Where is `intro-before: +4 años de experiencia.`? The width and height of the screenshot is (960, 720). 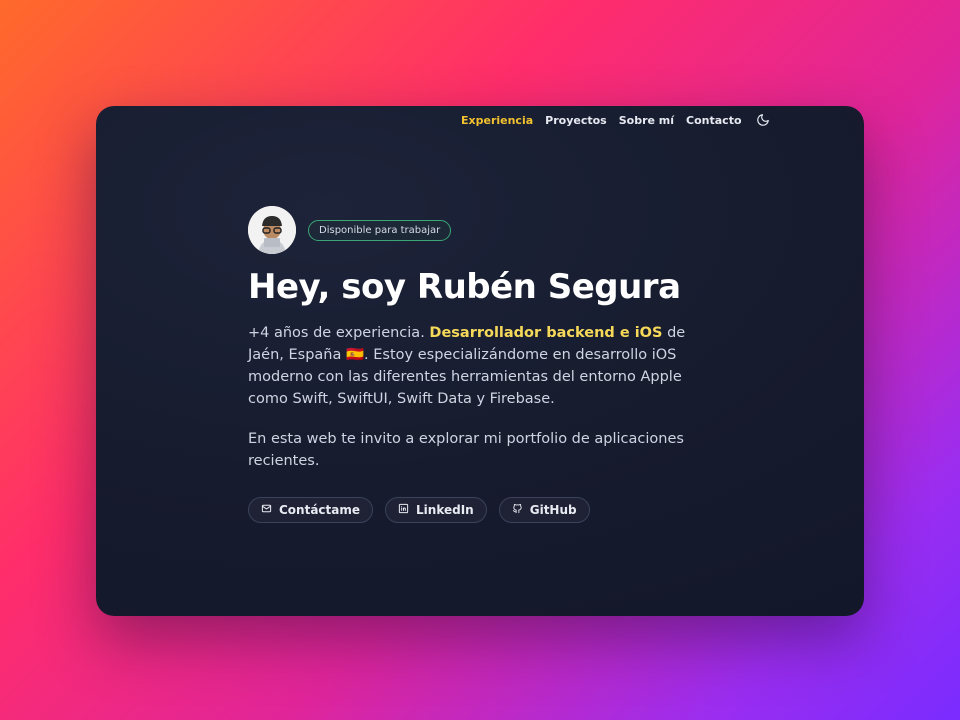 intro-before: +4 años de experiencia. is located at coordinates (336, 333).